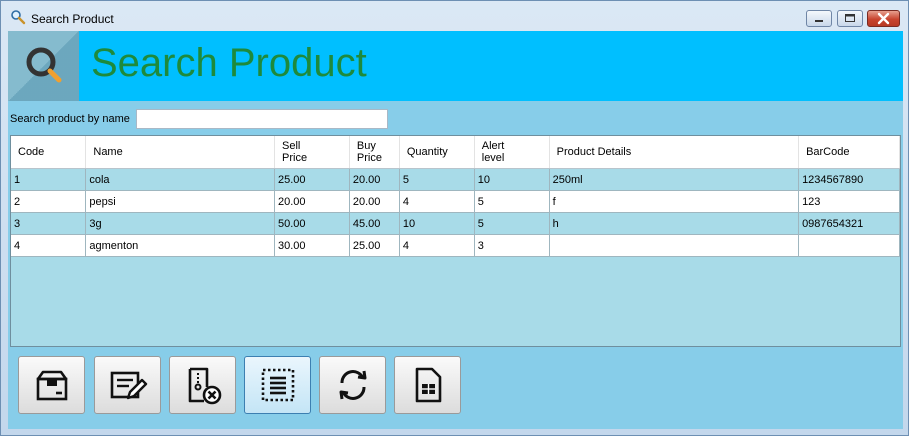 The height and width of the screenshot is (436, 909). I want to click on column-header: Code, so click(49, 152).